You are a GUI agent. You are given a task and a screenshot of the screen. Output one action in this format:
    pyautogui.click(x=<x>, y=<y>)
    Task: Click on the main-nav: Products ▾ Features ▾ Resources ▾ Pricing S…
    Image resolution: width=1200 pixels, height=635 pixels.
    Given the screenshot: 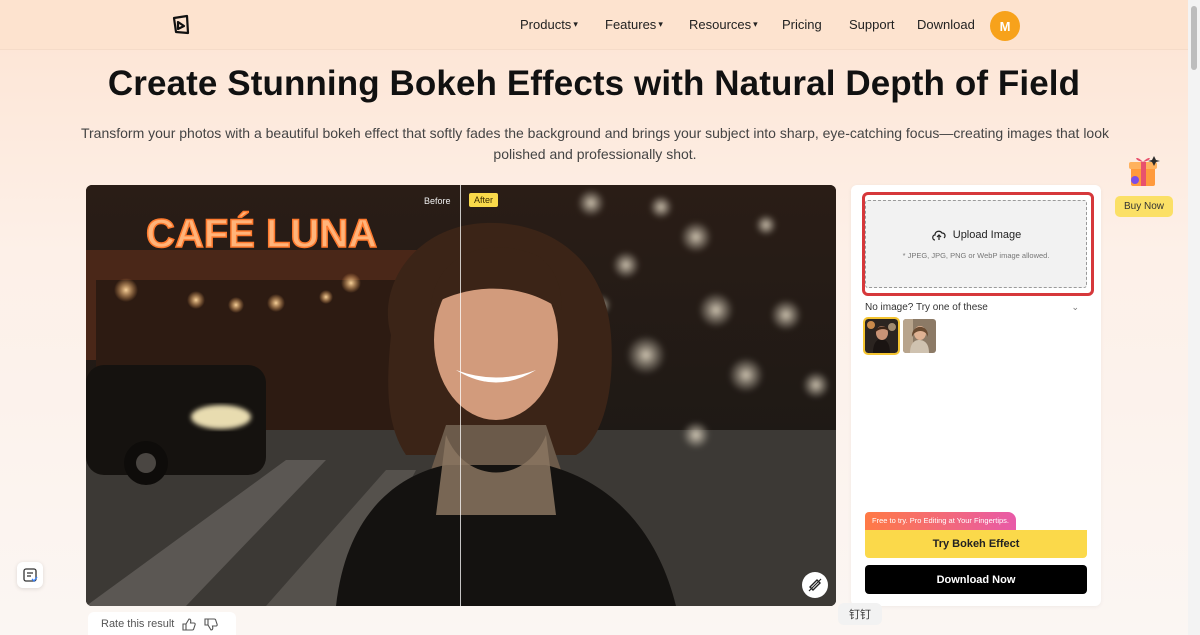 What is the action you would take?
    pyautogui.click(x=747, y=24)
    